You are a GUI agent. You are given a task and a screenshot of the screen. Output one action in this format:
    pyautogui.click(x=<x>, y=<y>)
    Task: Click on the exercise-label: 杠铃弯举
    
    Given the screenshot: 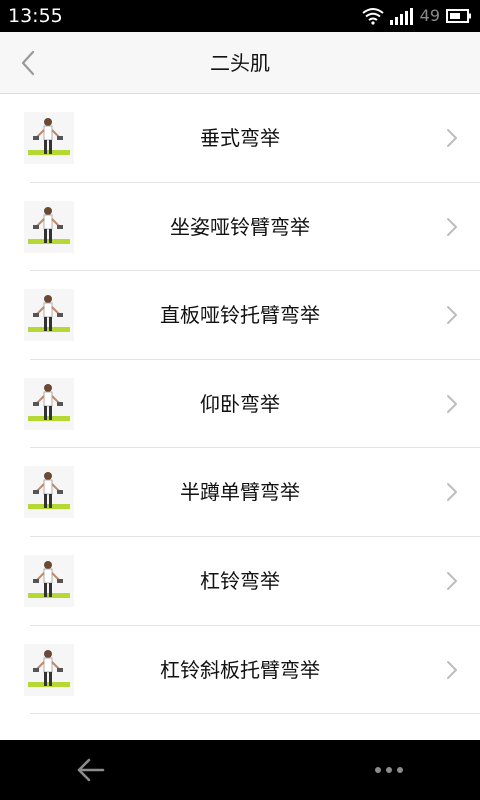 What is the action you would take?
    pyautogui.click(x=240, y=580)
    